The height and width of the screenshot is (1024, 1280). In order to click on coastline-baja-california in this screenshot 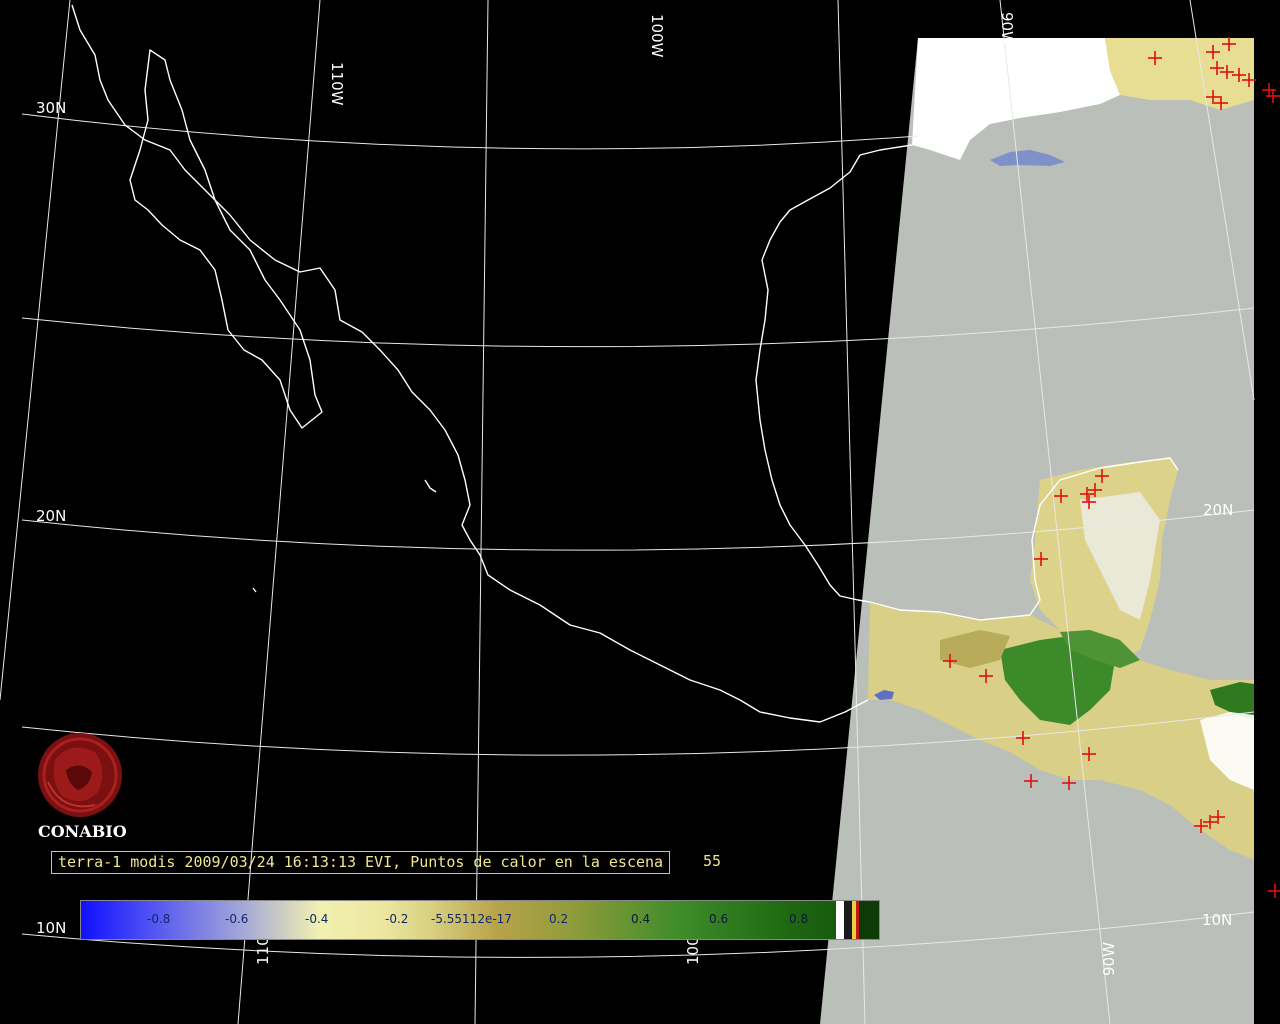, I will do `click(226, 239)`.